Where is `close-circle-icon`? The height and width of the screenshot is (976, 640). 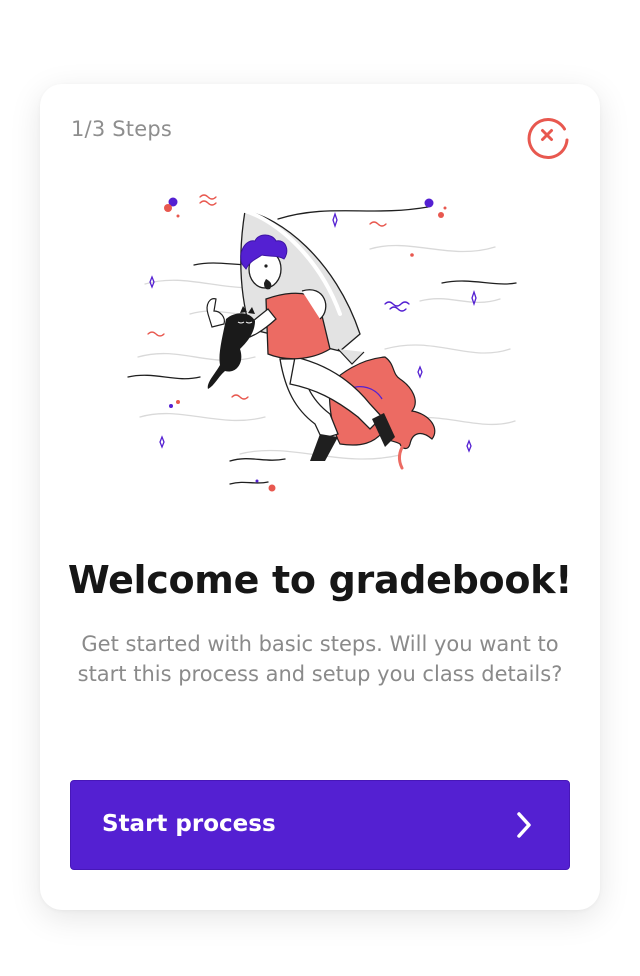
close-circle-icon is located at coordinates (548, 139).